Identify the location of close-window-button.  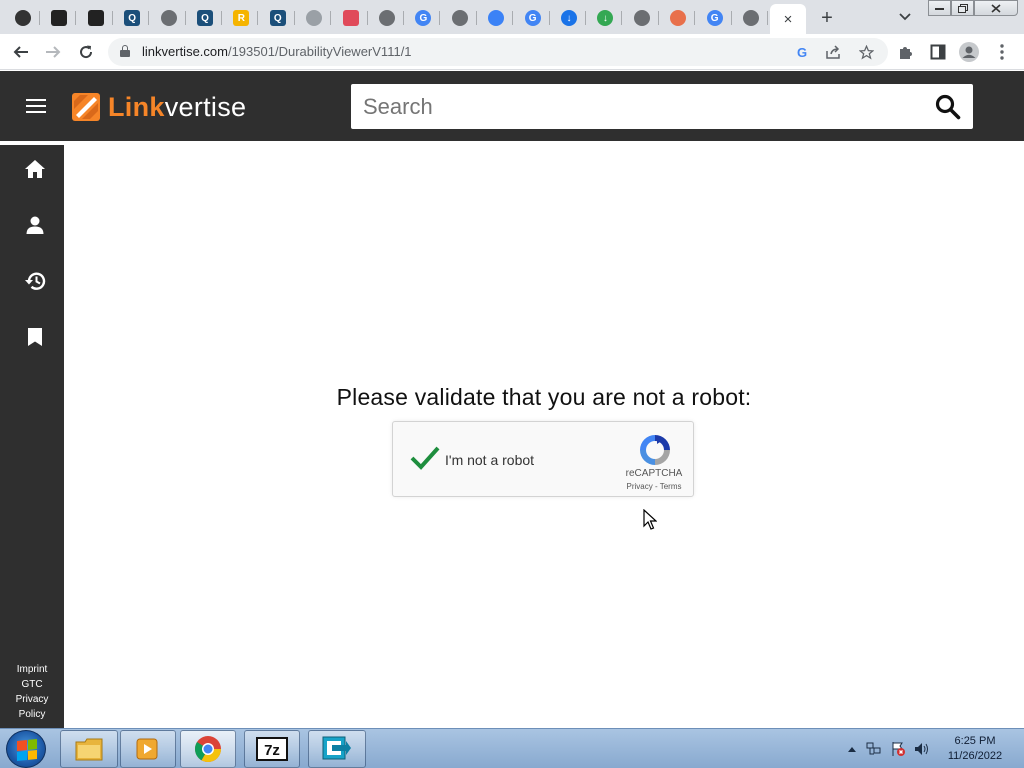
(996, 8).